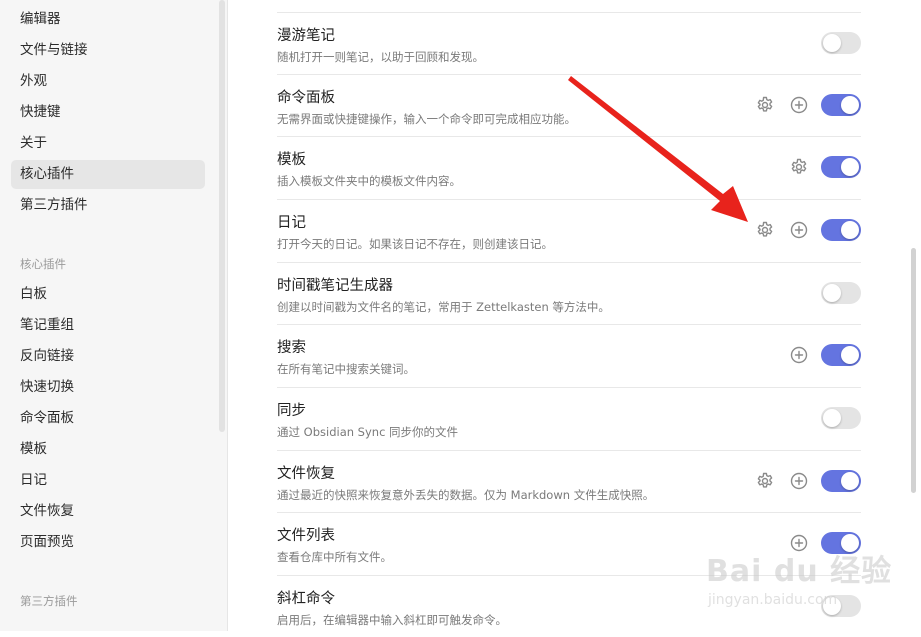  What do you see at coordinates (569, 167) in the screenshot?
I see `plugin-row: 模板 插入模板文件夹中的模板文件内容。` at bounding box center [569, 167].